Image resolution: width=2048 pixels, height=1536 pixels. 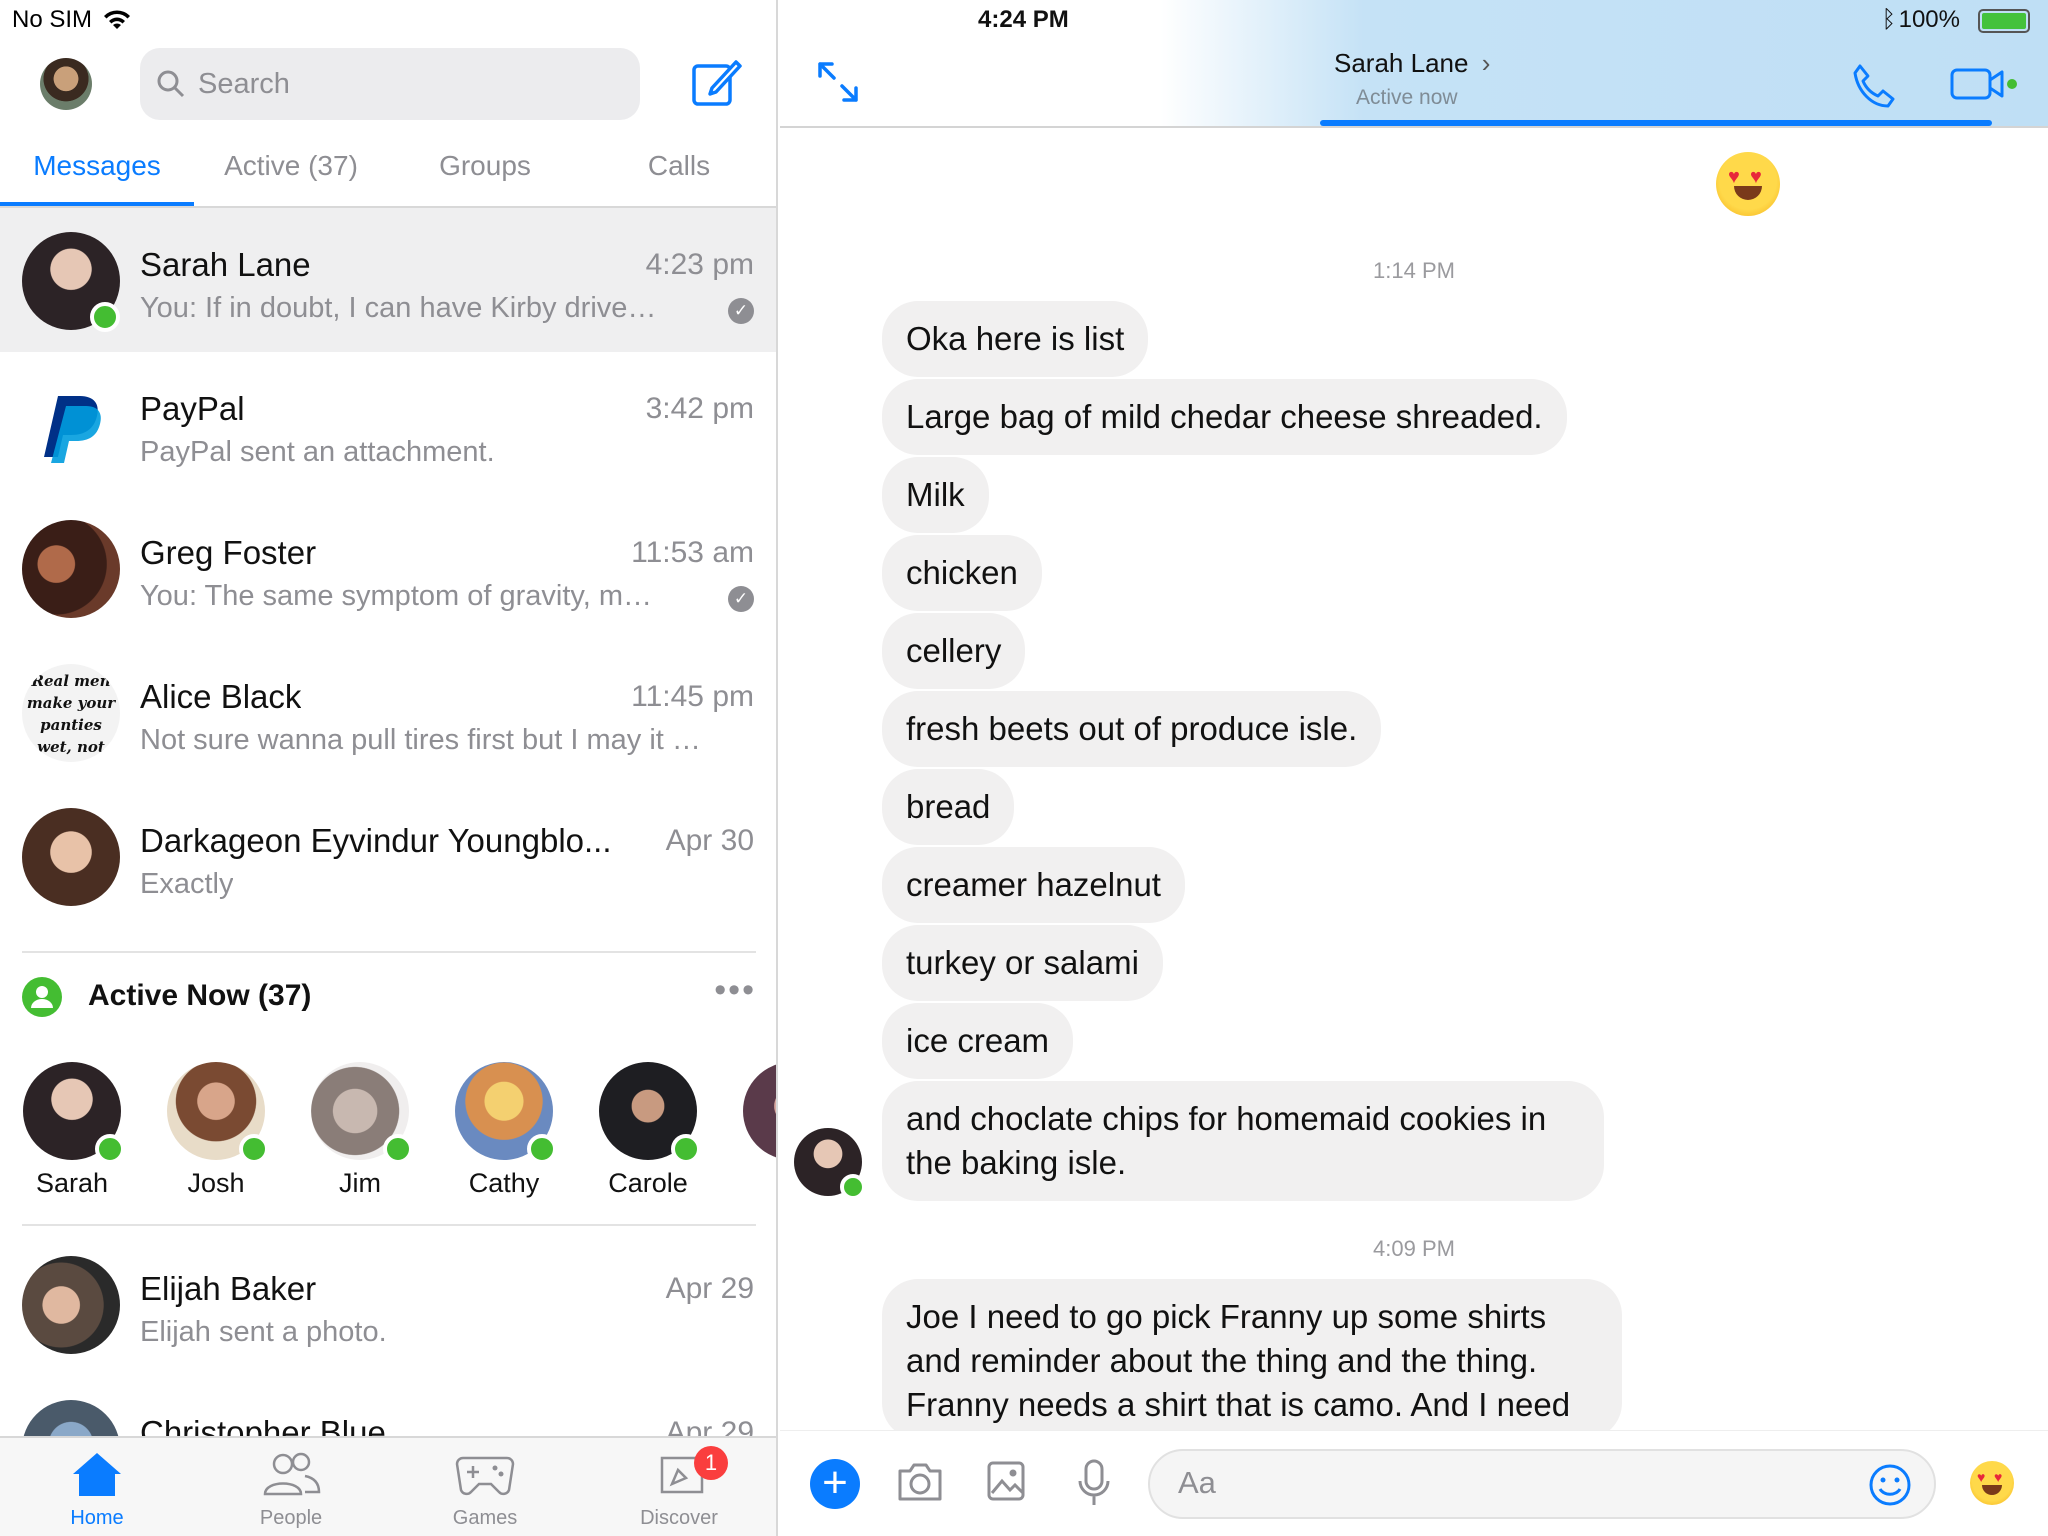 I want to click on conversation-preview: Elijah sent a photo., so click(x=263, y=1332).